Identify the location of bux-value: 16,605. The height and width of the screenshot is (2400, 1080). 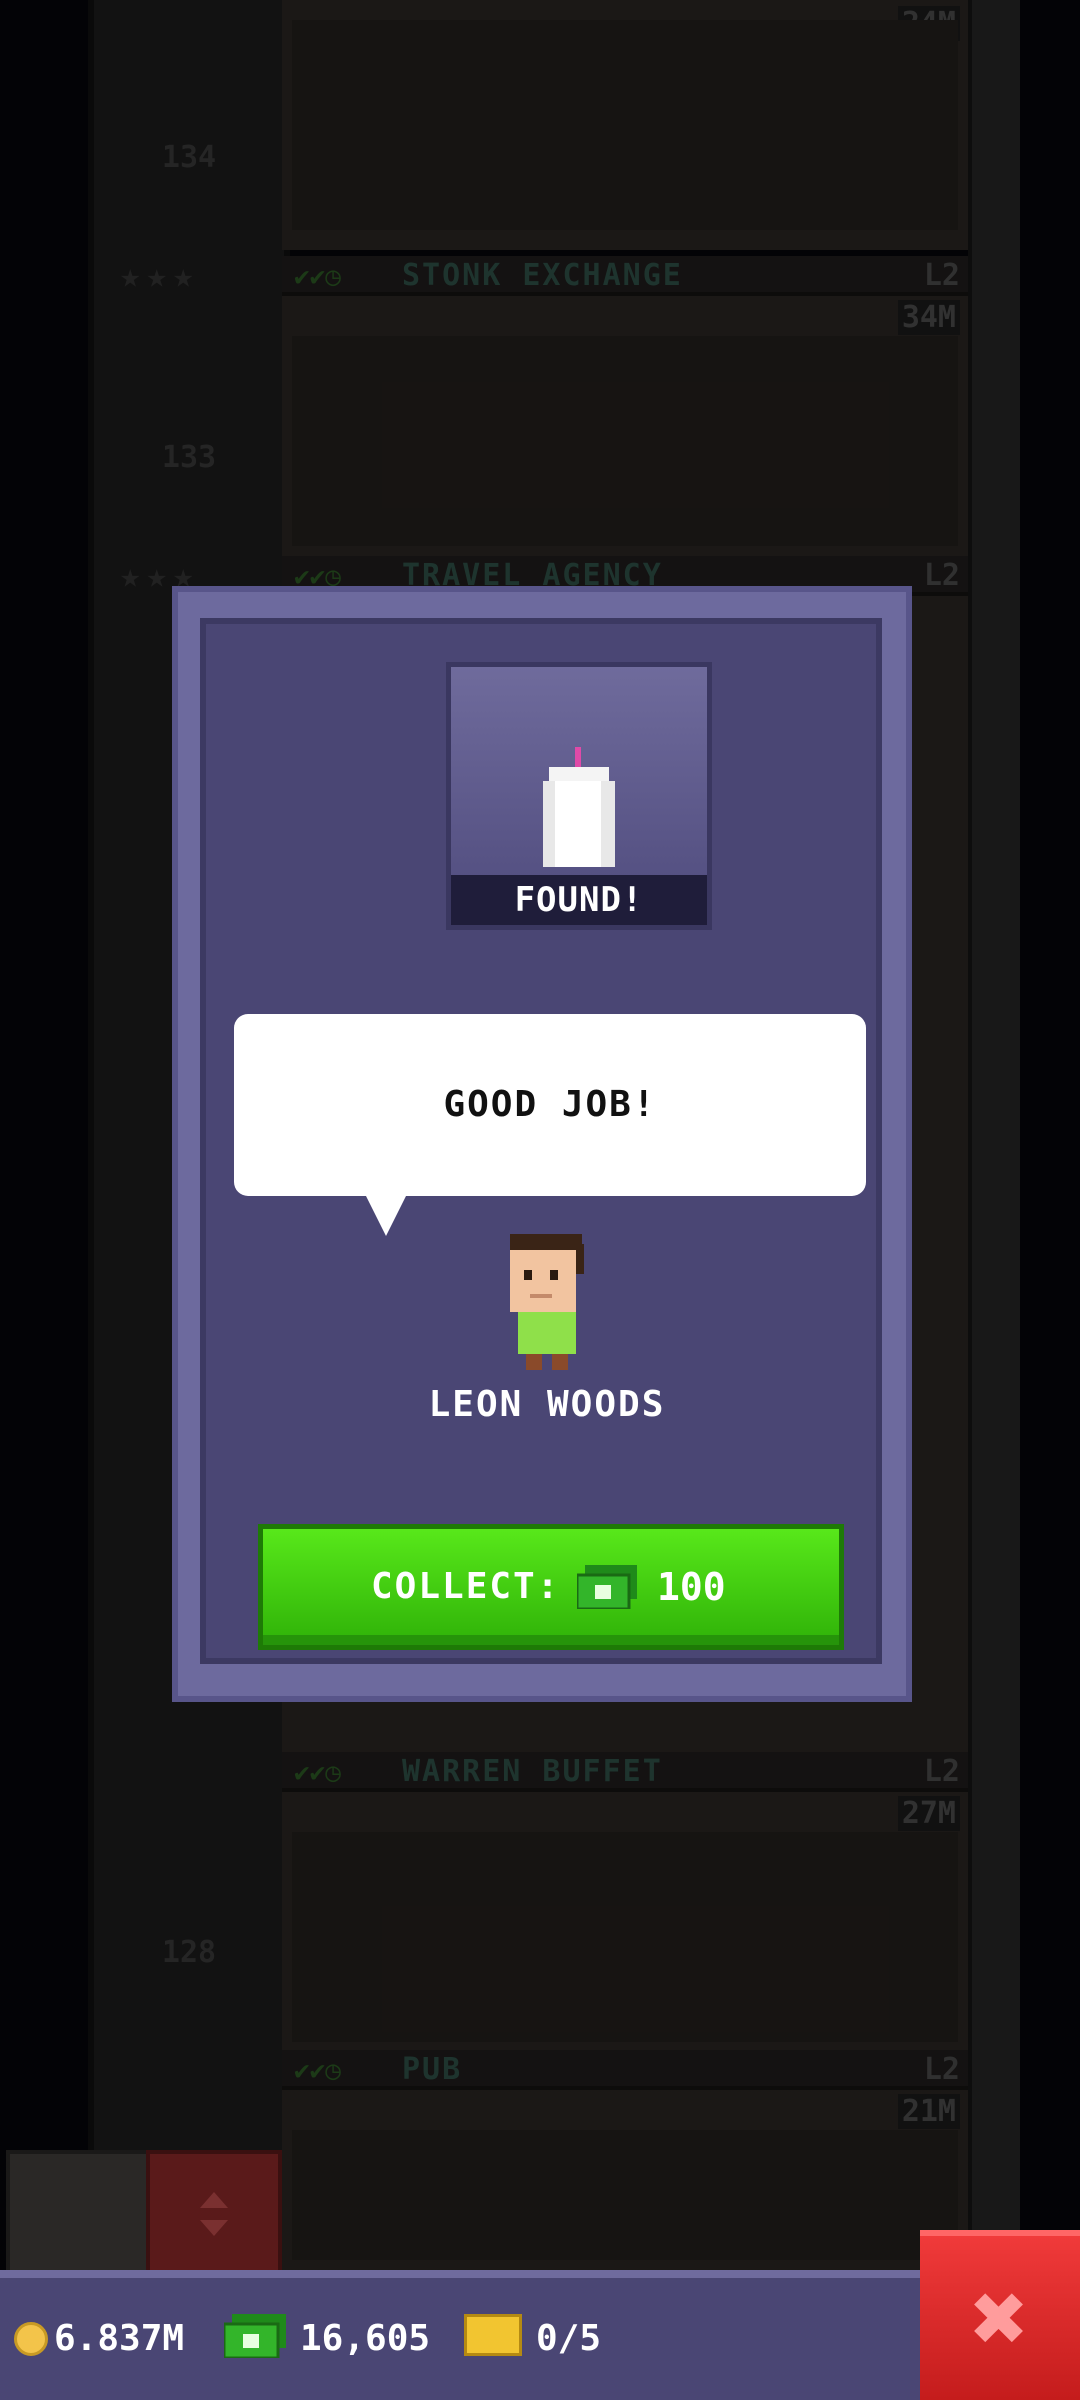
(365, 2338).